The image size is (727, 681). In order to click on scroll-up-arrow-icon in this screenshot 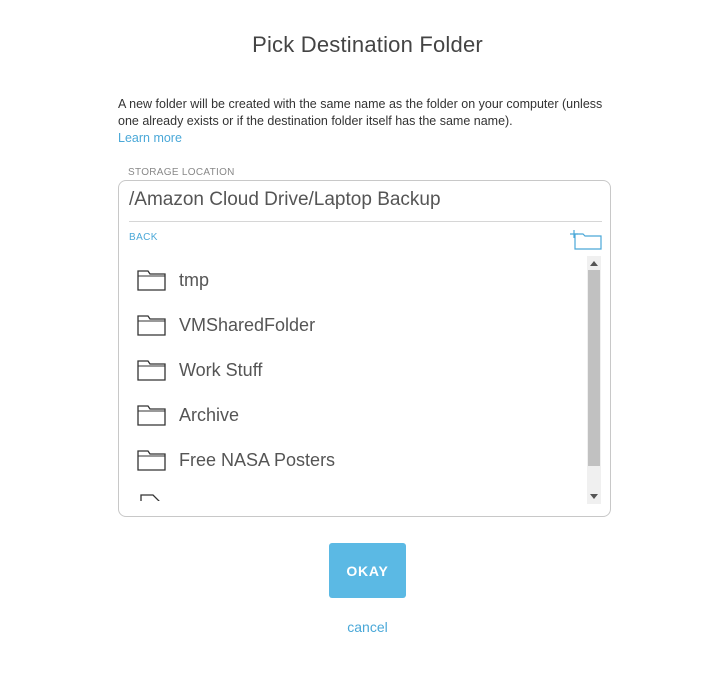, I will do `click(594, 263)`.